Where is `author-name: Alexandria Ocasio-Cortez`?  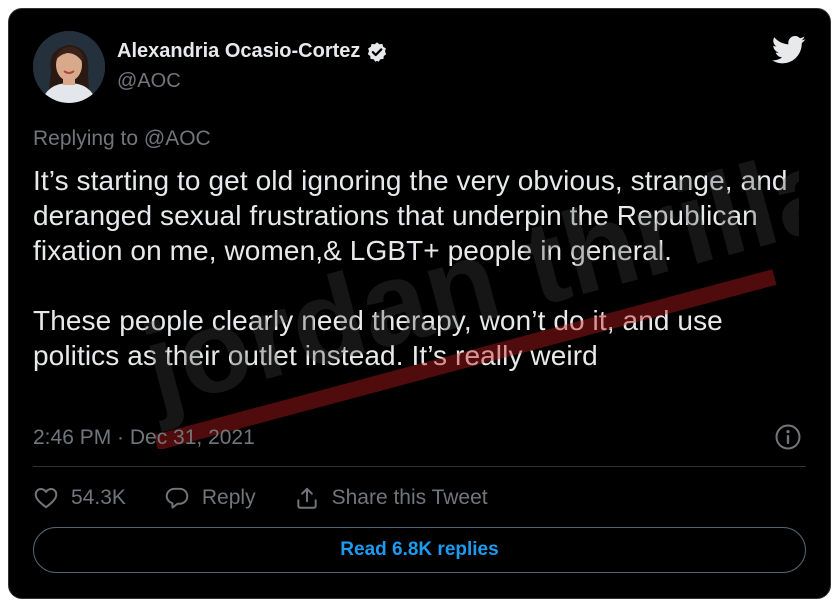 author-name: Alexandria Ocasio-Cortez is located at coordinates (238, 51).